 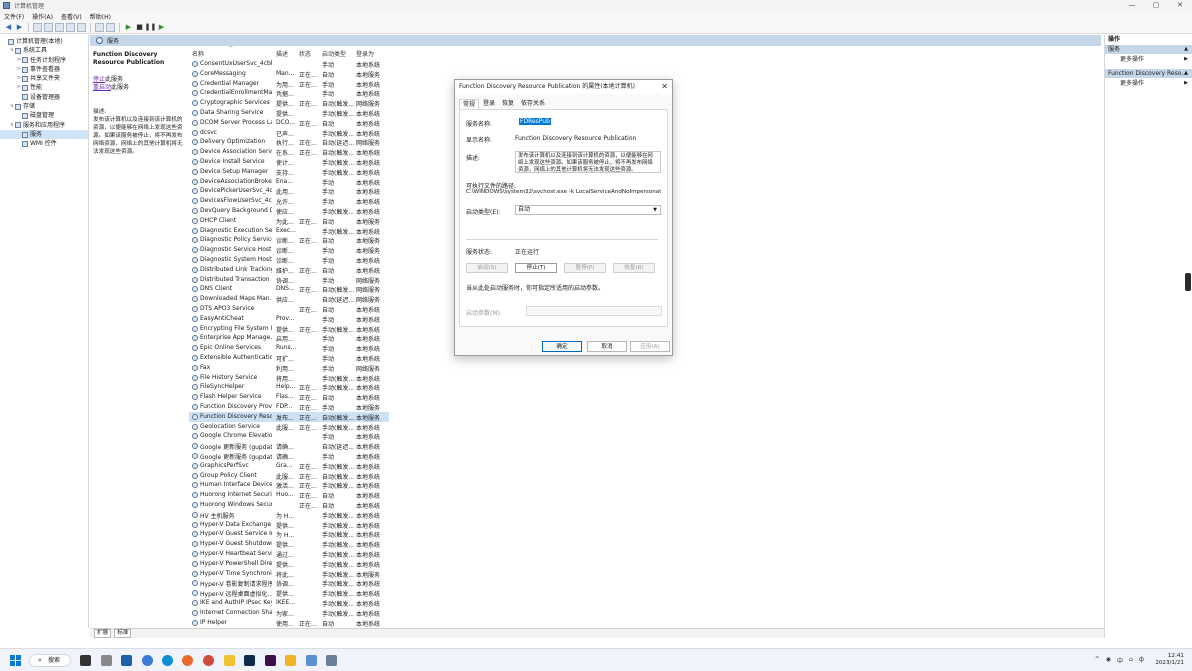 I want to click on table-row: DNS Client DNS... 正在... 自动(触发... 网络服务, so click(x=289, y=289).